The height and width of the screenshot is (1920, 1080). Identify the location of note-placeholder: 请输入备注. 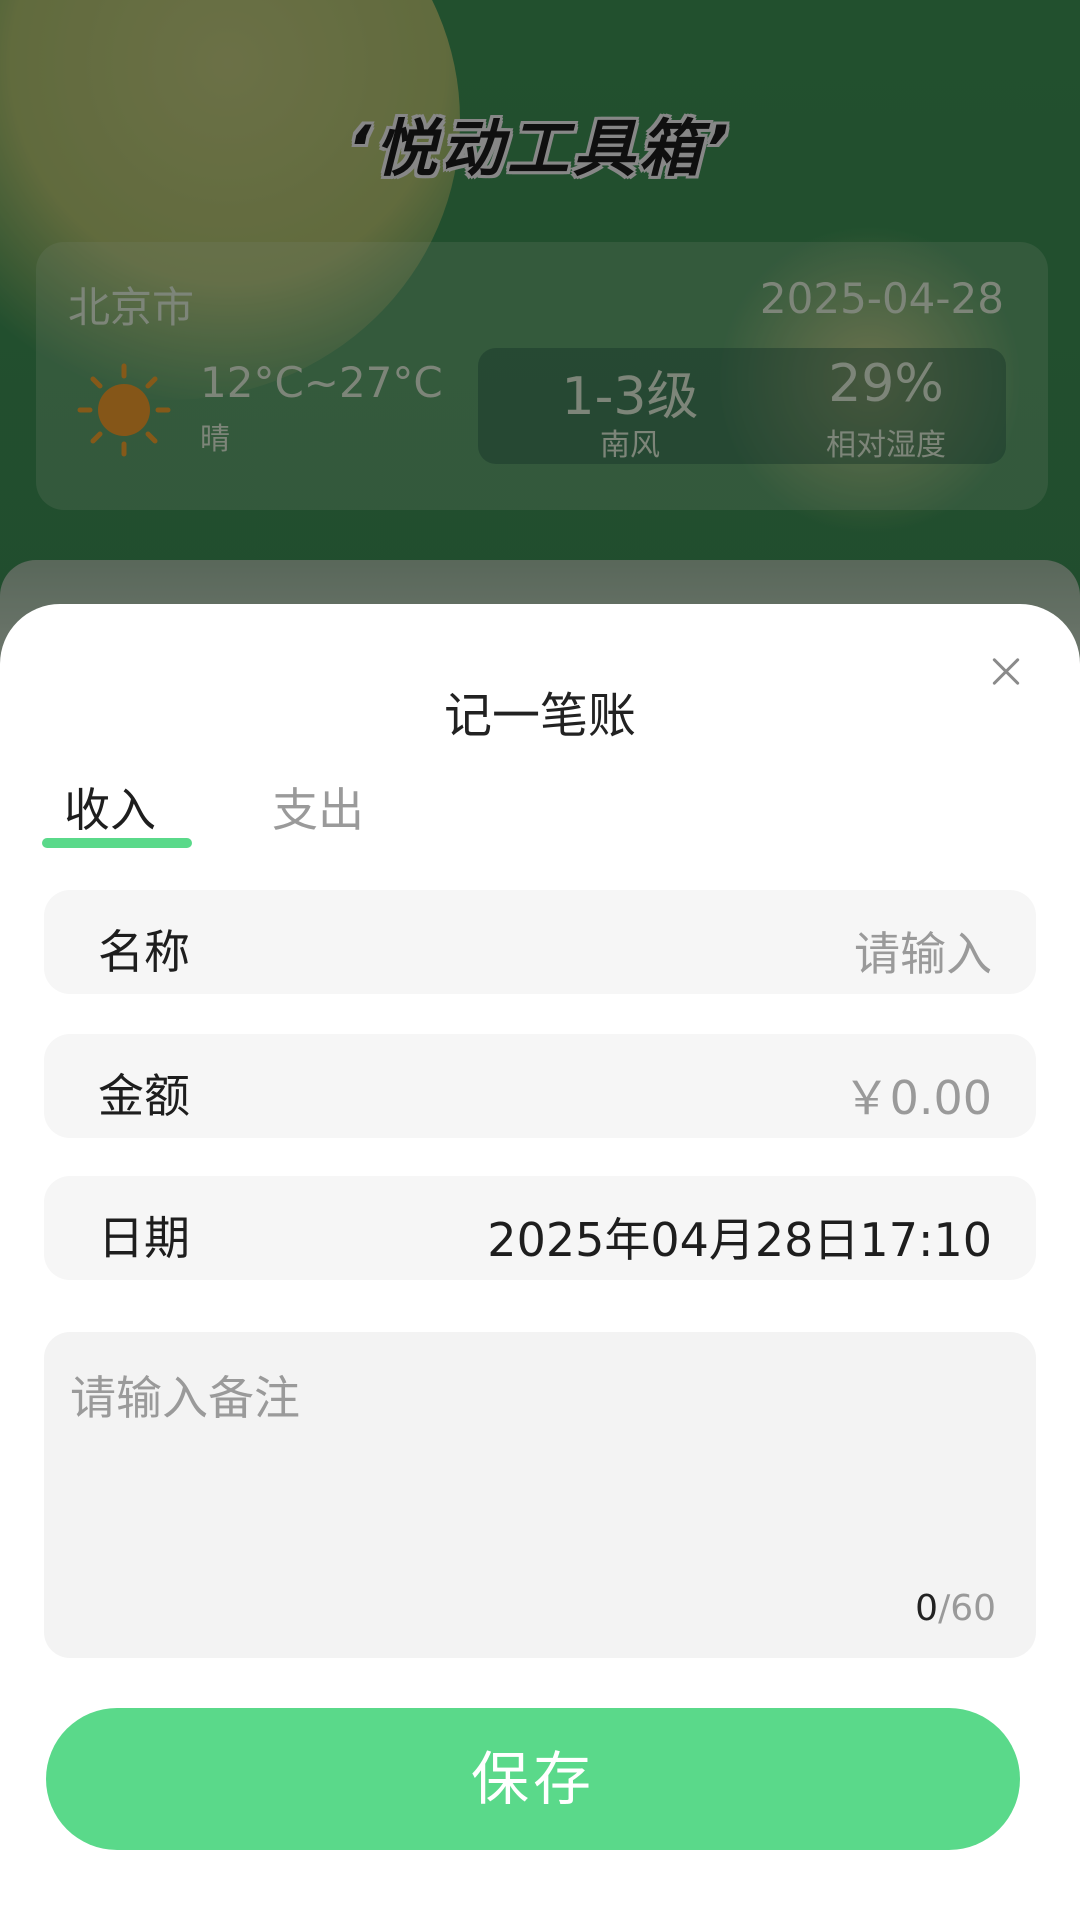
(185, 1398).